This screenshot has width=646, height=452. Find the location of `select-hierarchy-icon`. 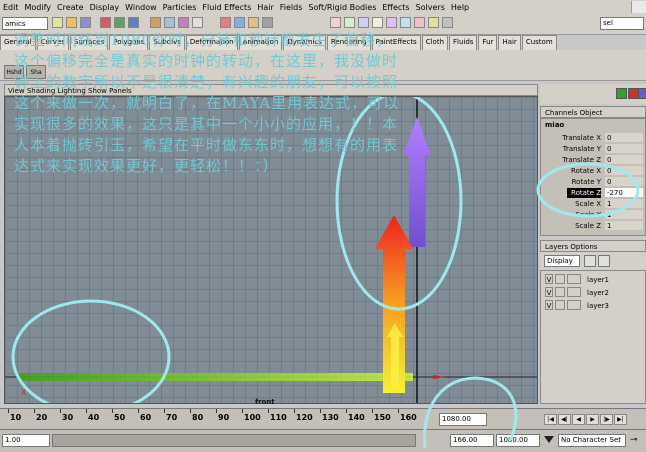

select-hierarchy-icon is located at coordinates (105, 22).